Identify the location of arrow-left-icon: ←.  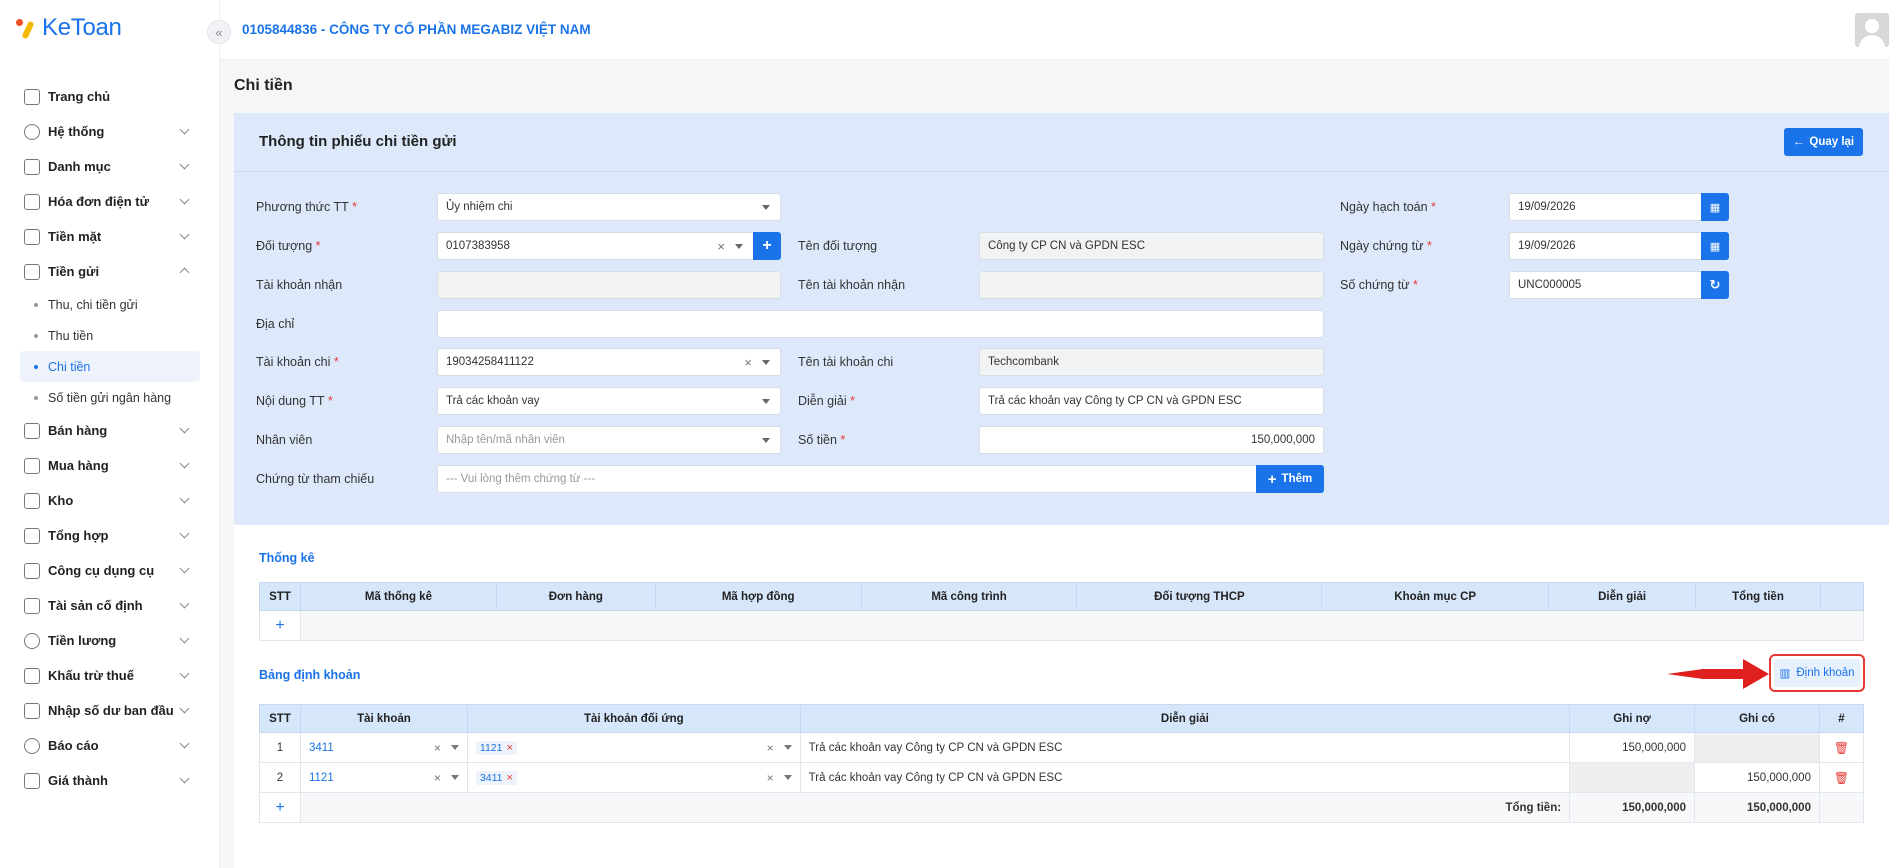
(1798, 142).